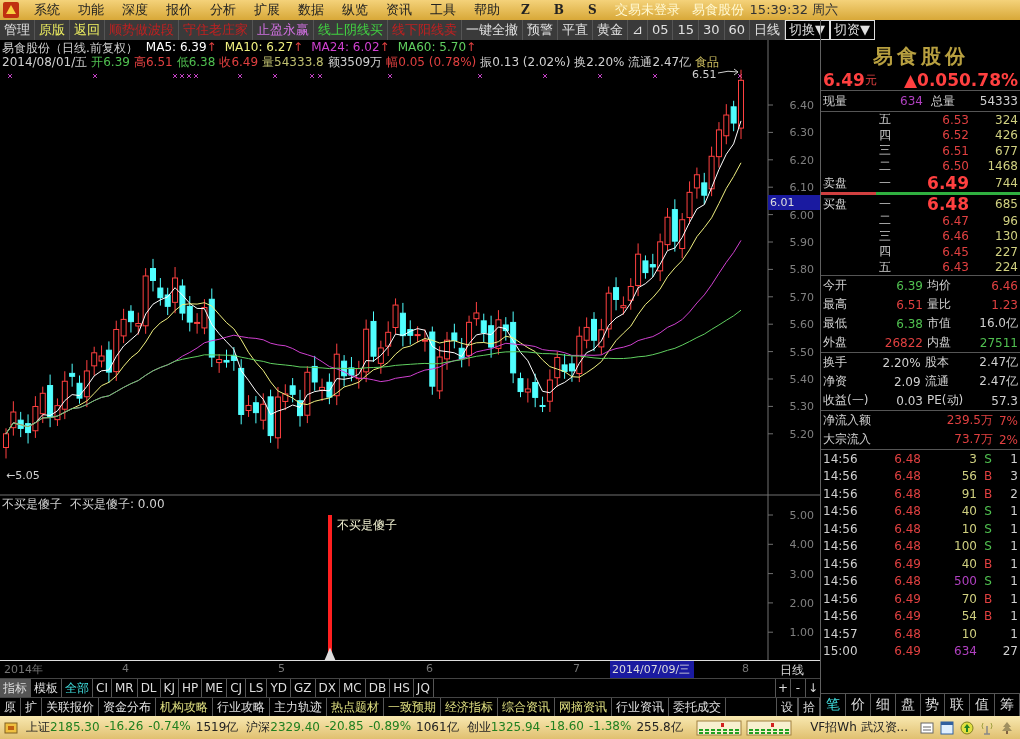 This screenshot has width=1020, height=739. I want to click on trade-button: S, so click(592, 10).